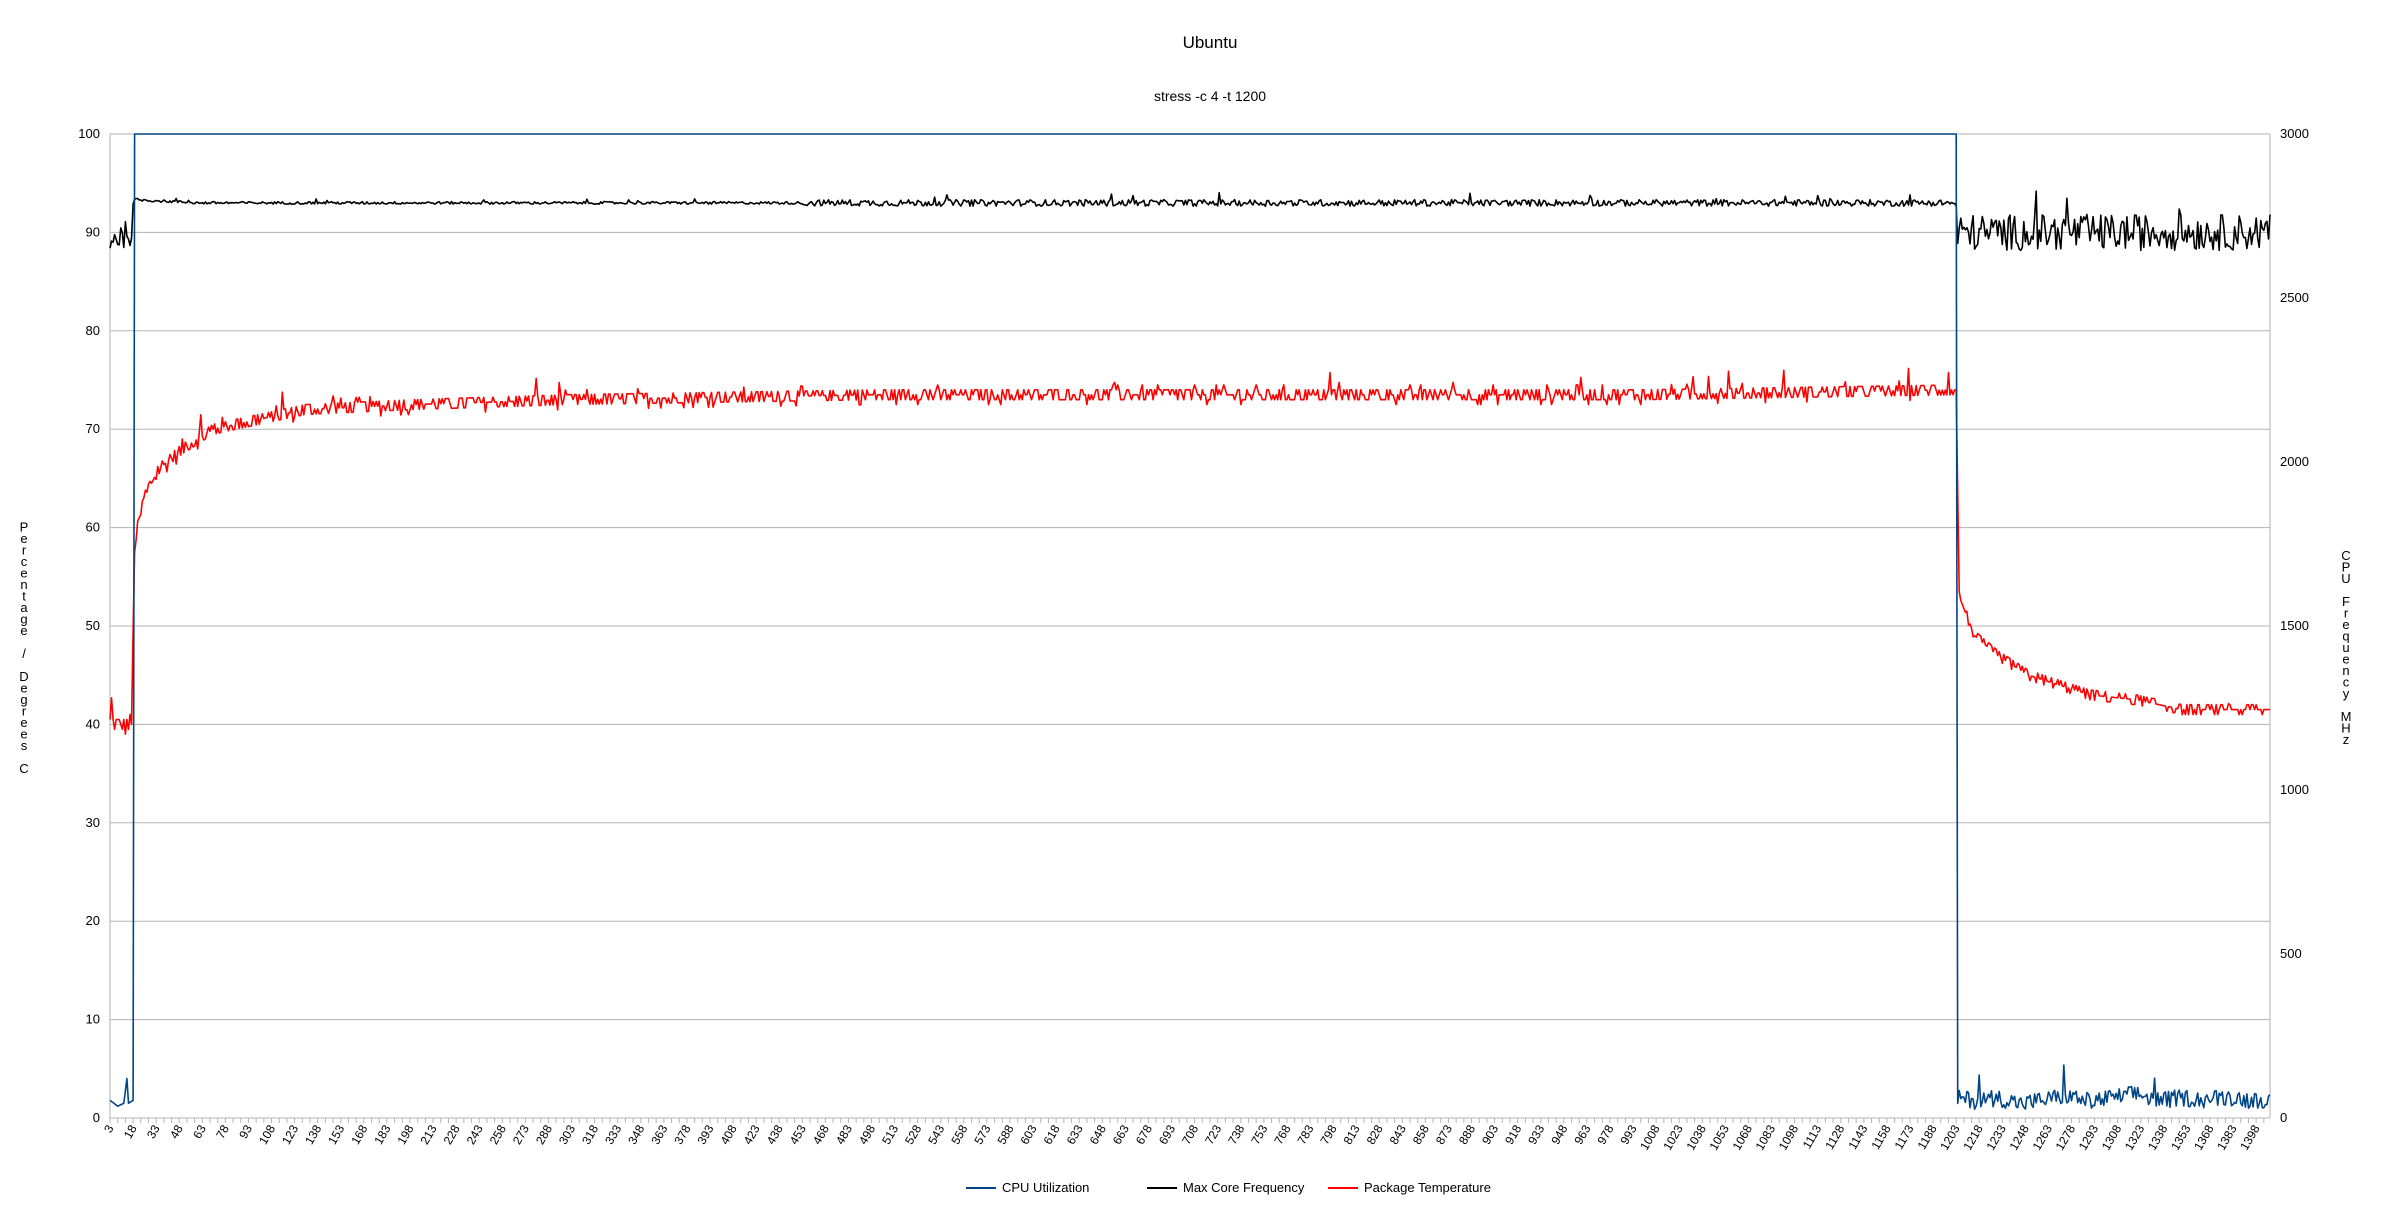 This screenshot has height=1209, width=2385. I want to click on chart-subtitle: stress -c 4 -t 1200, so click(1210, 96).